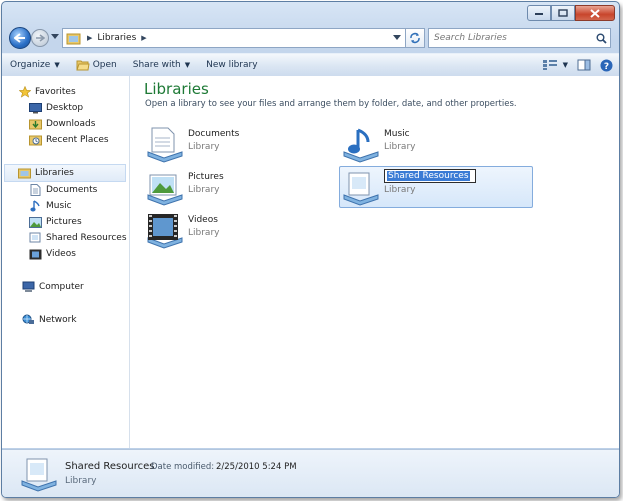 The image size is (623, 501). What do you see at coordinates (86, 238) in the screenshot?
I see `nav-item-label: Shared Resources` at bounding box center [86, 238].